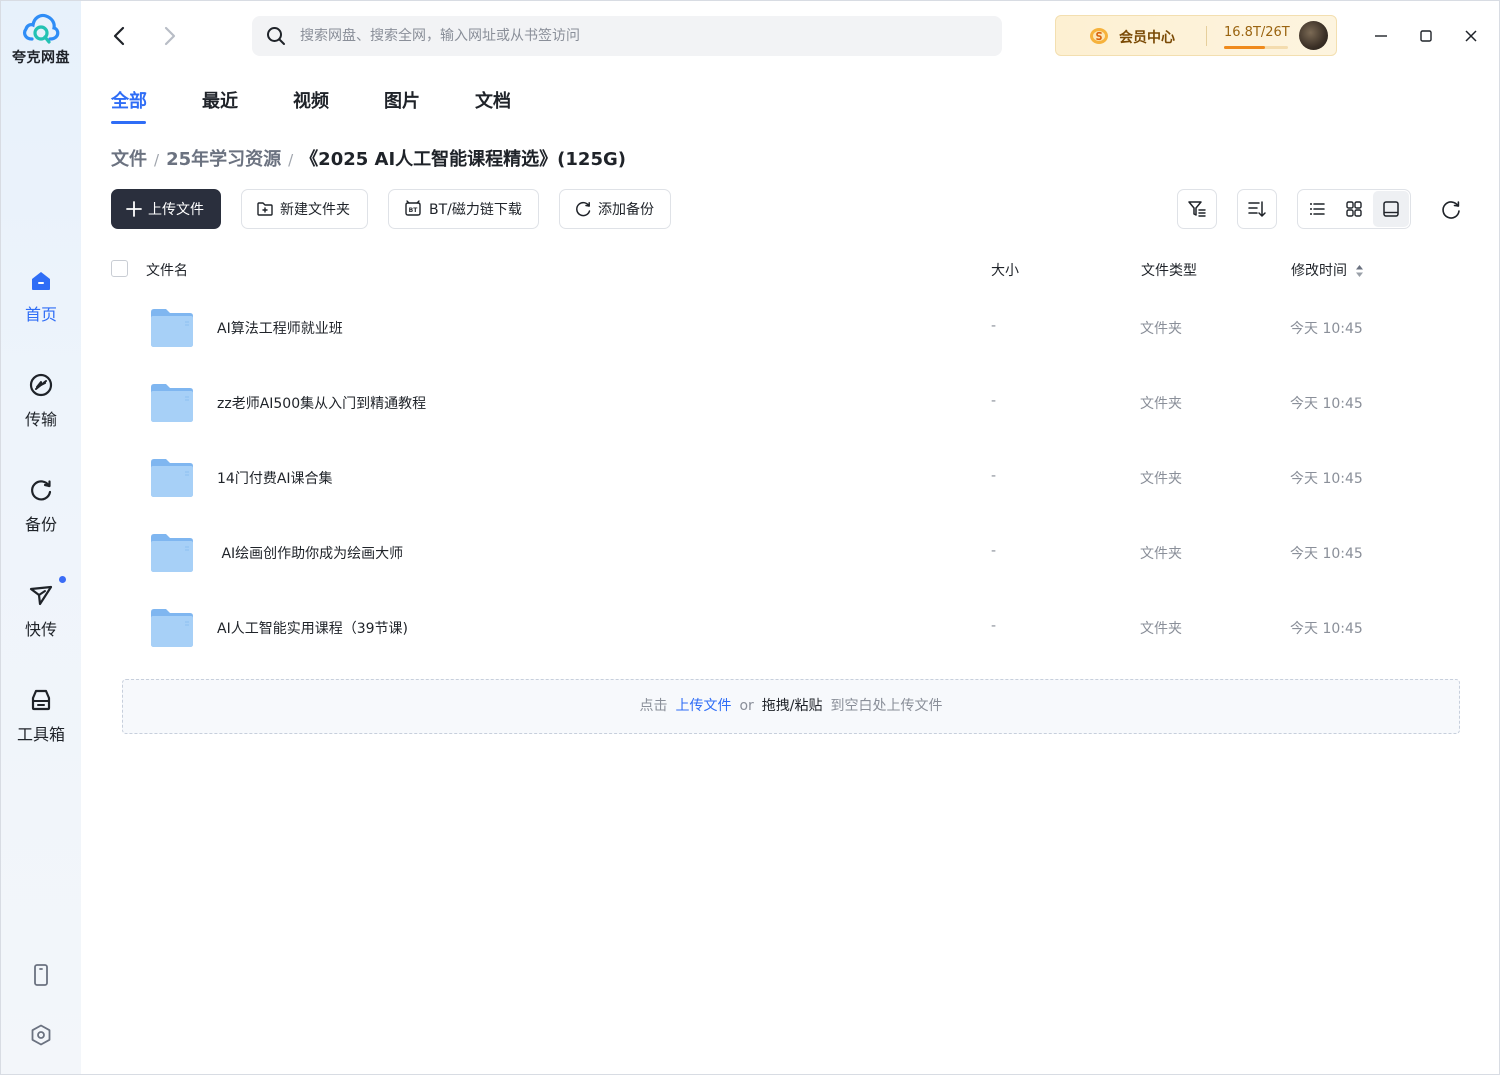  I want to click on list-view-button, so click(1317, 209).